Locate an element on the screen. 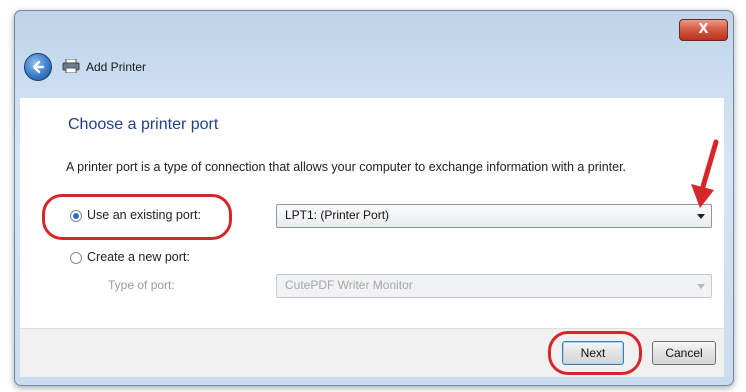 The width and height of the screenshot is (746, 392). printer-icon is located at coordinates (71, 66).